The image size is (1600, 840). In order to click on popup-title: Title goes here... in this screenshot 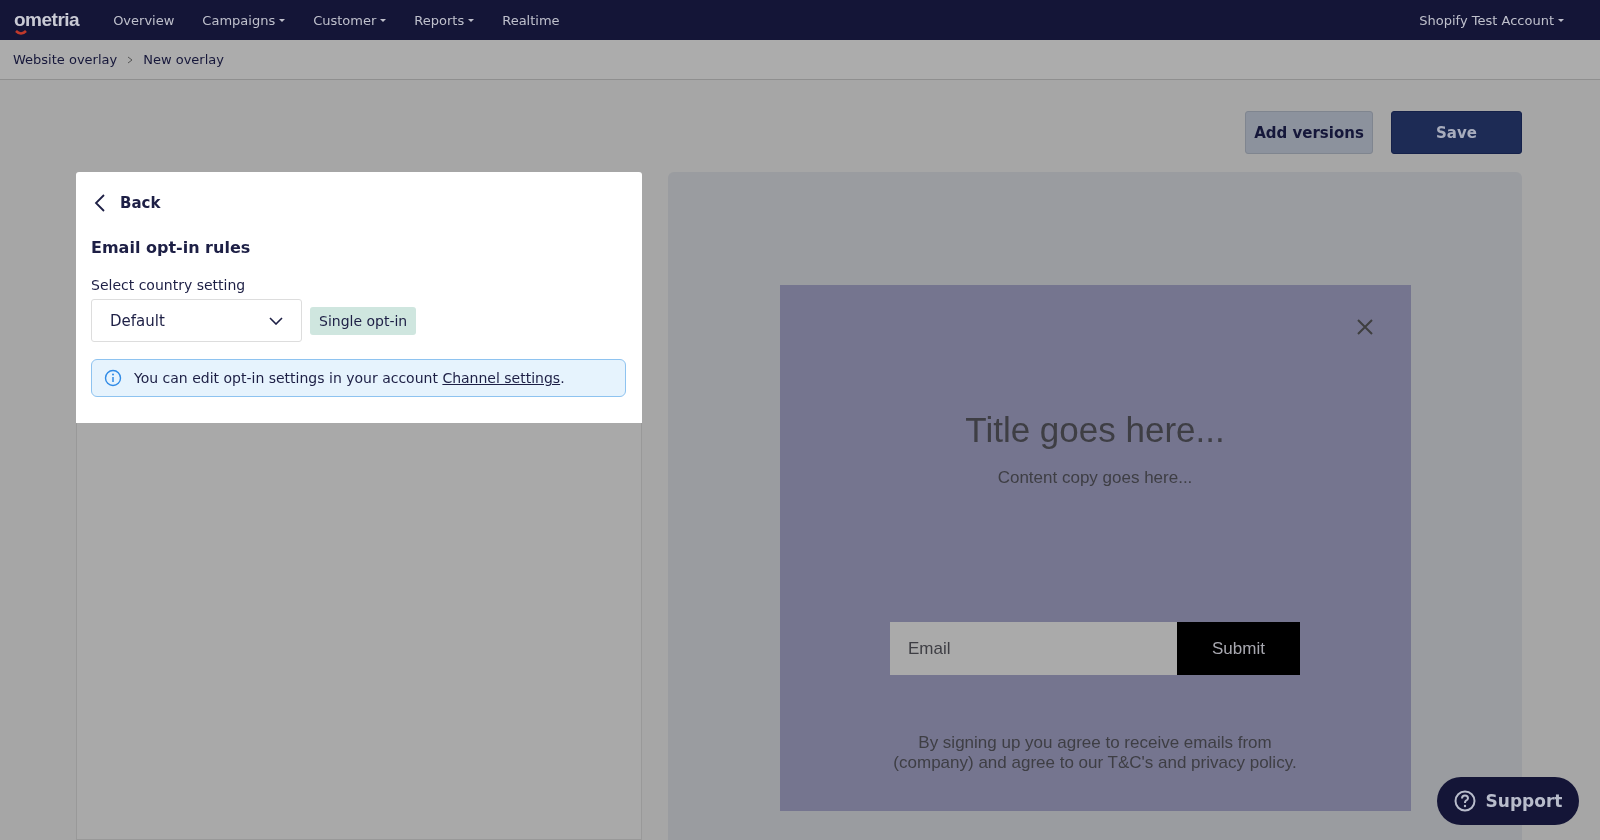, I will do `click(1095, 430)`.